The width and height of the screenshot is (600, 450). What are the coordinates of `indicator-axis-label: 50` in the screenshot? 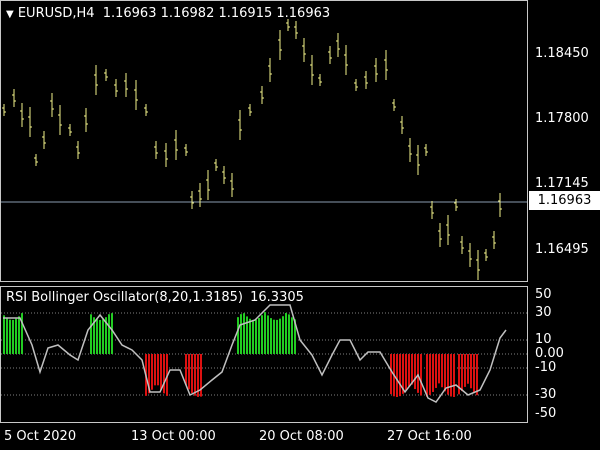 It's located at (543, 294).